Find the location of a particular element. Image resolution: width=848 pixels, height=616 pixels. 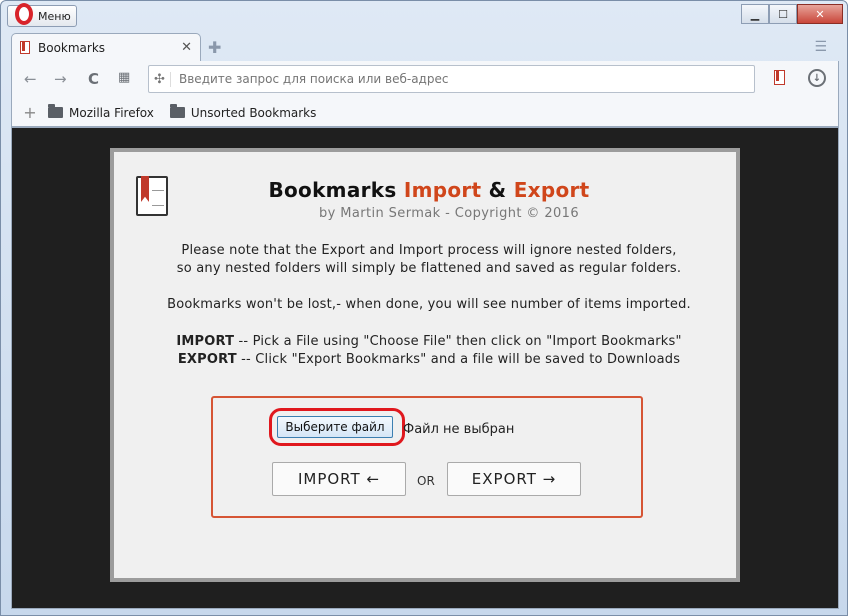

page-title: Bookmarks Import & Export is located at coordinates (429, 190).